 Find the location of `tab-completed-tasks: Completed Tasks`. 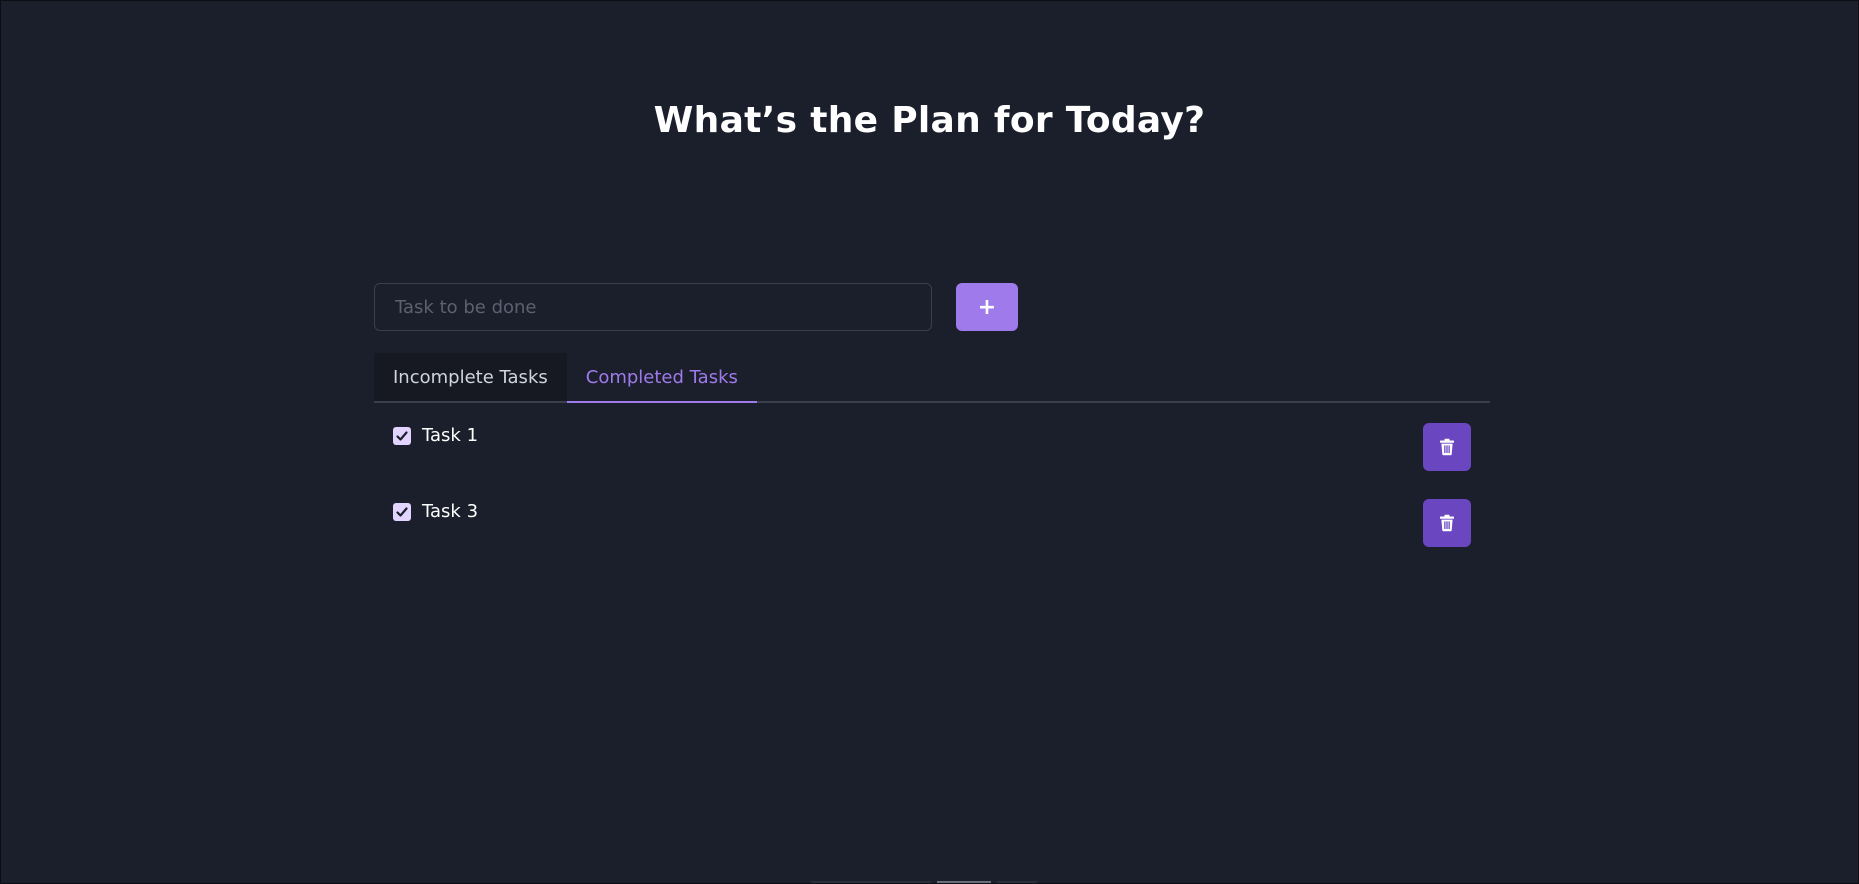

tab-completed-tasks: Completed Tasks is located at coordinates (661, 378).